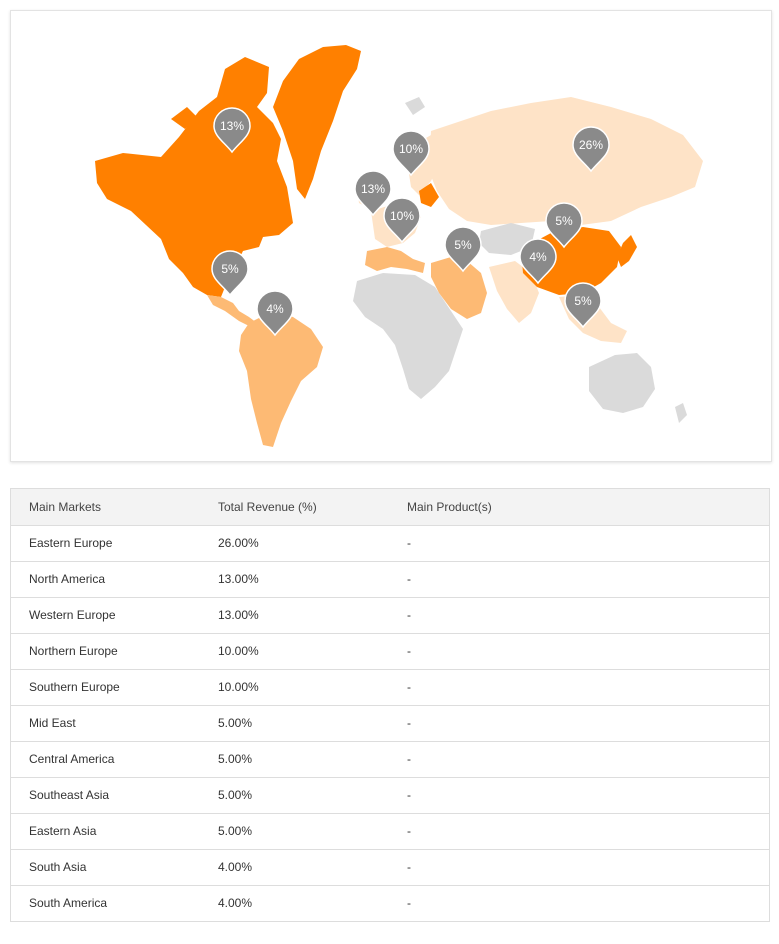  What do you see at coordinates (238, 543) in the screenshot?
I see `revenue-cell: 26.00%` at bounding box center [238, 543].